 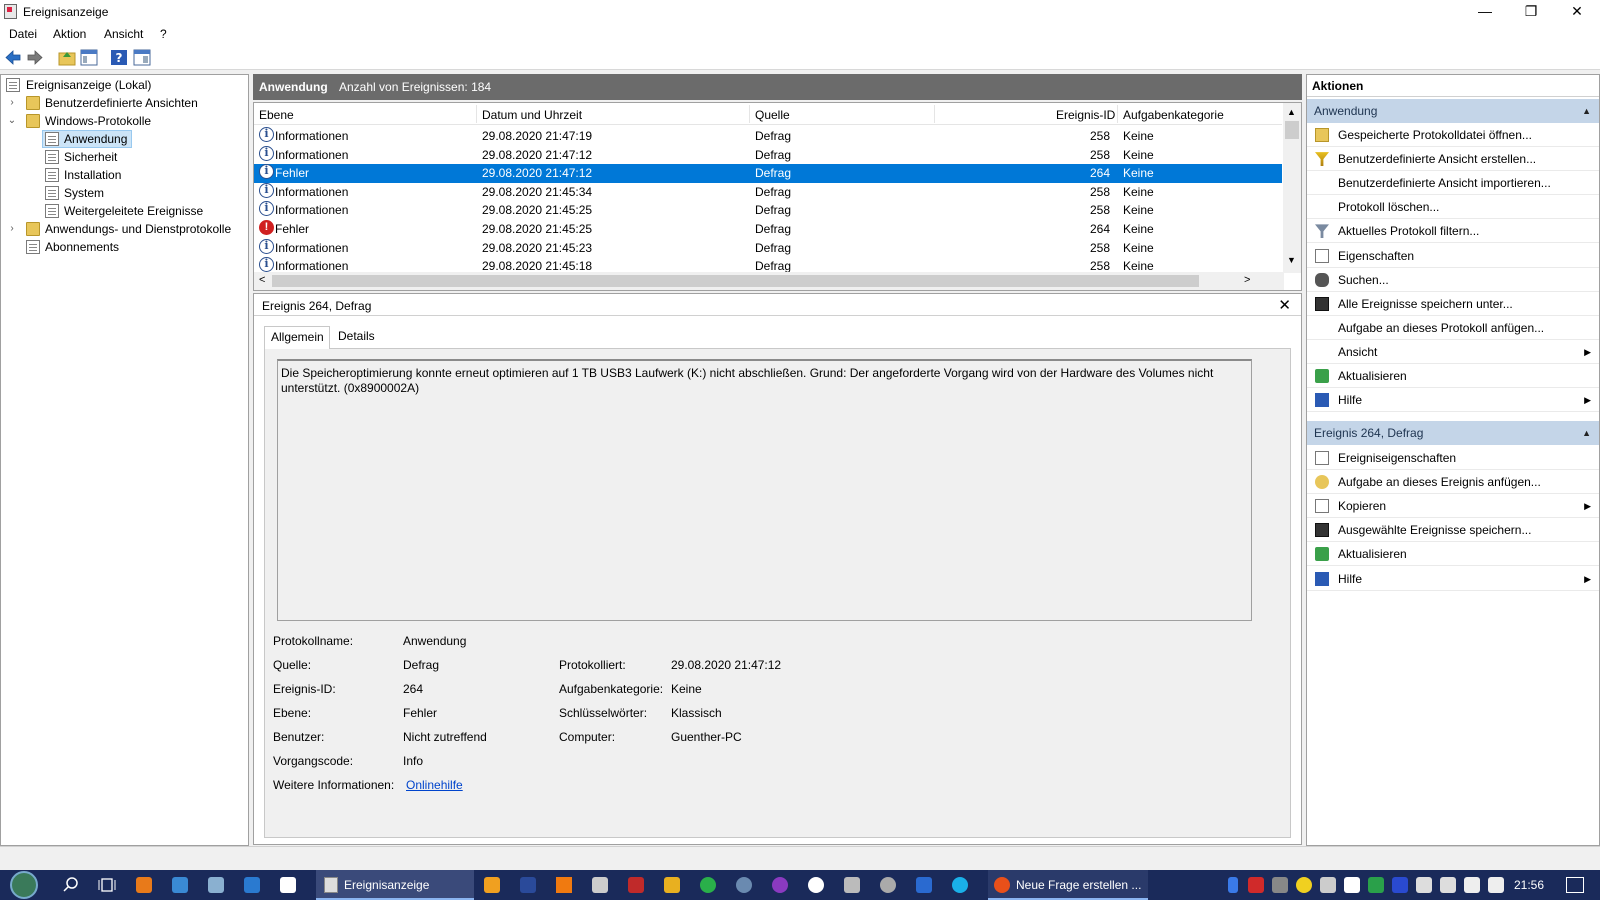 What do you see at coordinates (87, 139) in the screenshot?
I see `tree-item-application: Anwendung` at bounding box center [87, 139].